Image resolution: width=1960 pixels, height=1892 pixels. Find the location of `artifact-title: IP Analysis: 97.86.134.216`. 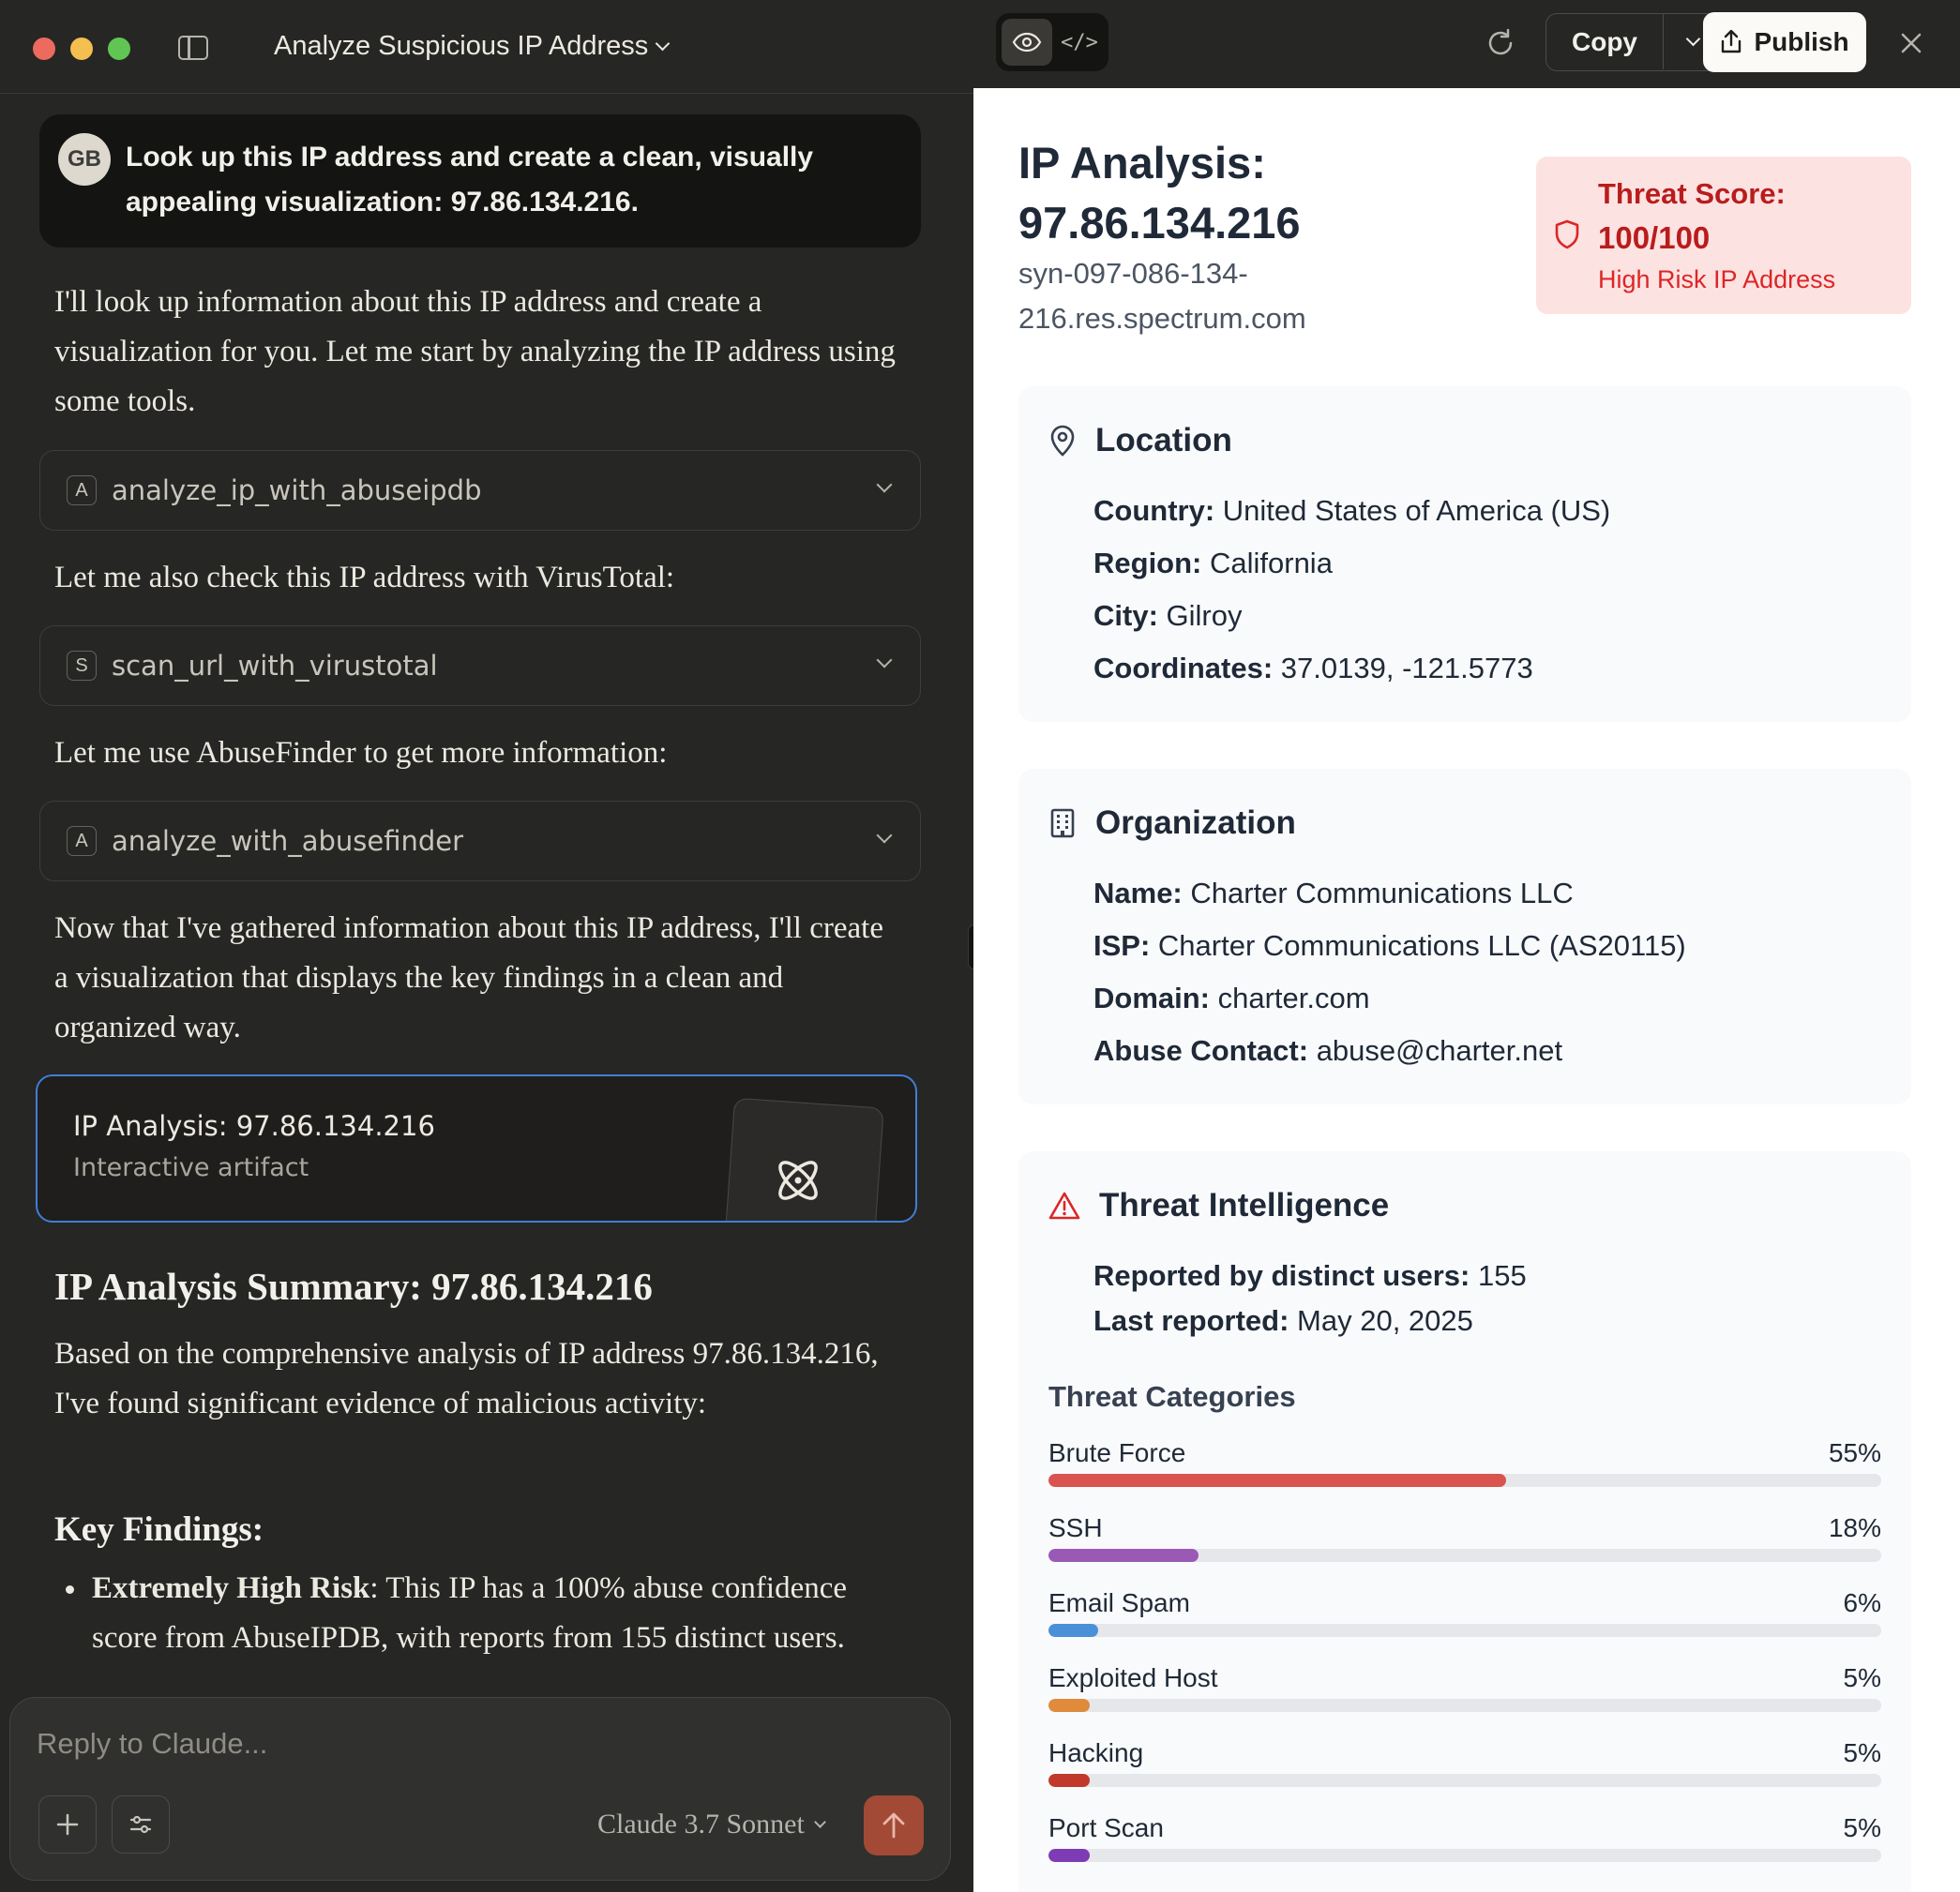

artifact-title: IP Analysis: 97.86.134.216 is located at coordinates (254, 1126).